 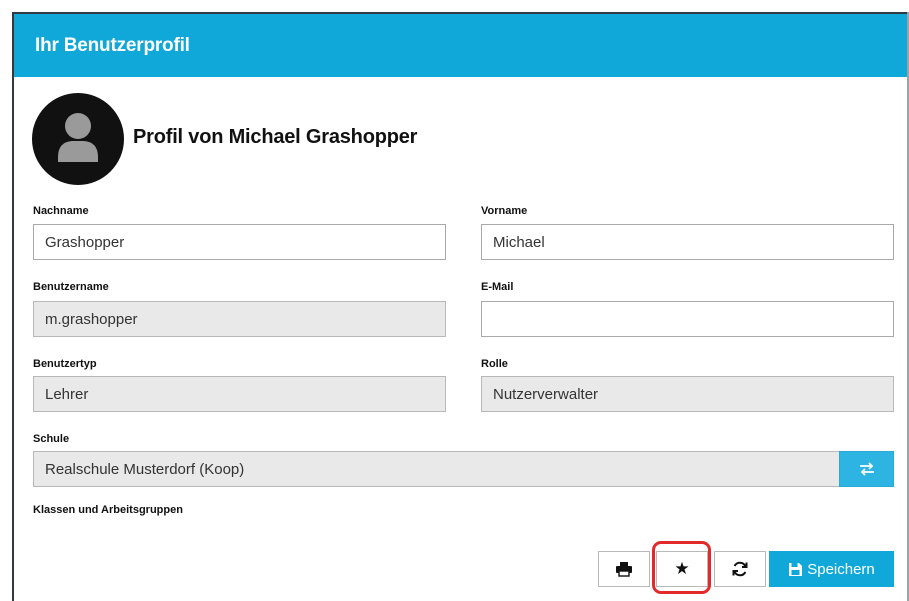 I want to click on highlight-marker, so click(x=681, y=567).